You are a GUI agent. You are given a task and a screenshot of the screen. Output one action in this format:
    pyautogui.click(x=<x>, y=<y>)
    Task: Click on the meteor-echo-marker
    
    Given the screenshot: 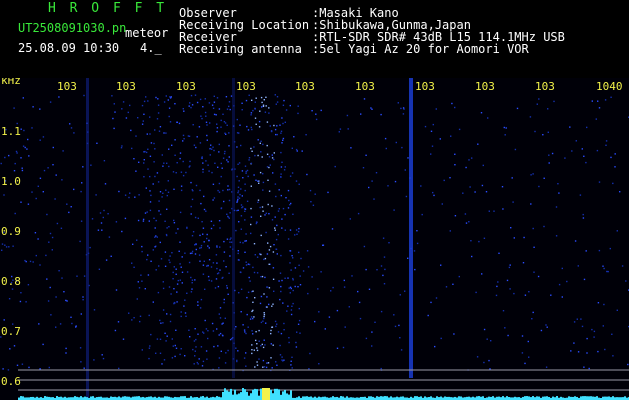 What is the action you would take?
    pyautogui.click(x=266, y=394)
    